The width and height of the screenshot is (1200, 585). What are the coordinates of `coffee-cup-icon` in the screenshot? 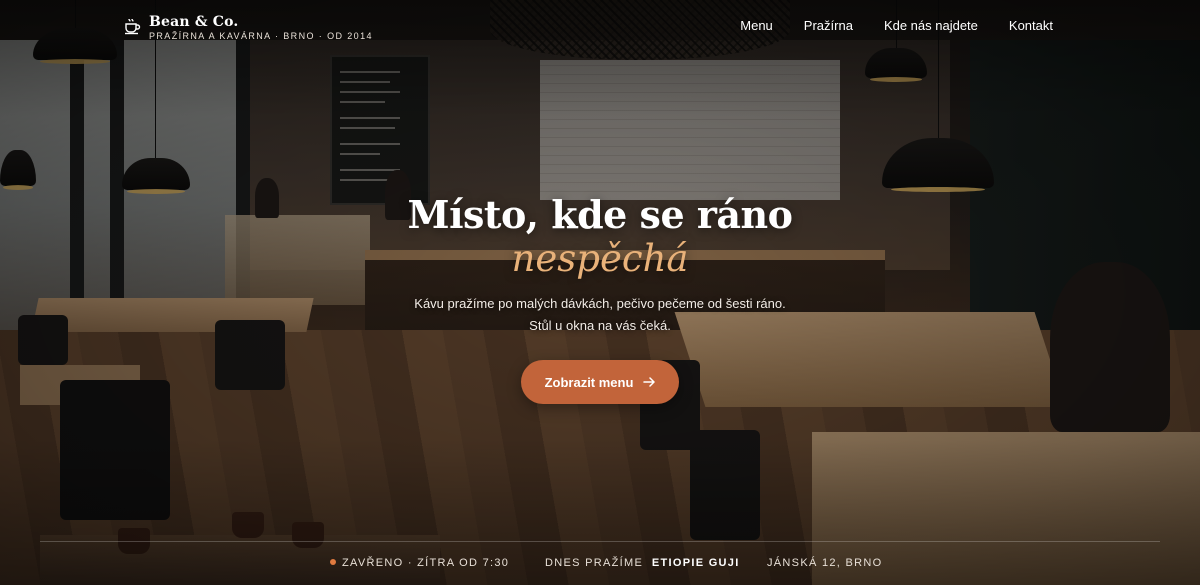 It's located at (133, 26).